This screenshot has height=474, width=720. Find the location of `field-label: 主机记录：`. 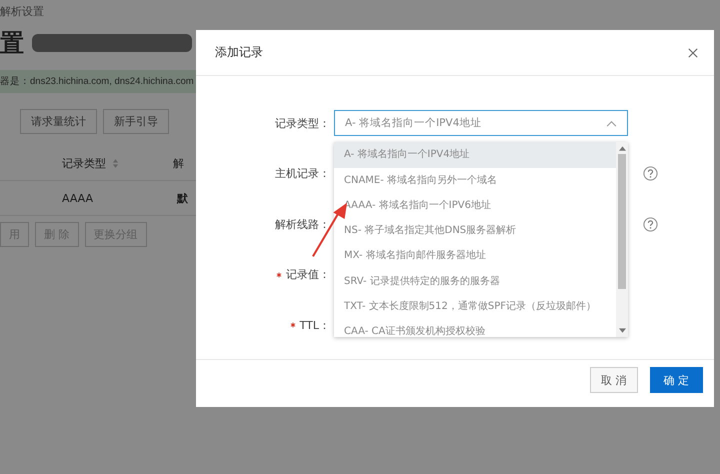

field-label: 主机记录： is located at coordinates (302, 174).